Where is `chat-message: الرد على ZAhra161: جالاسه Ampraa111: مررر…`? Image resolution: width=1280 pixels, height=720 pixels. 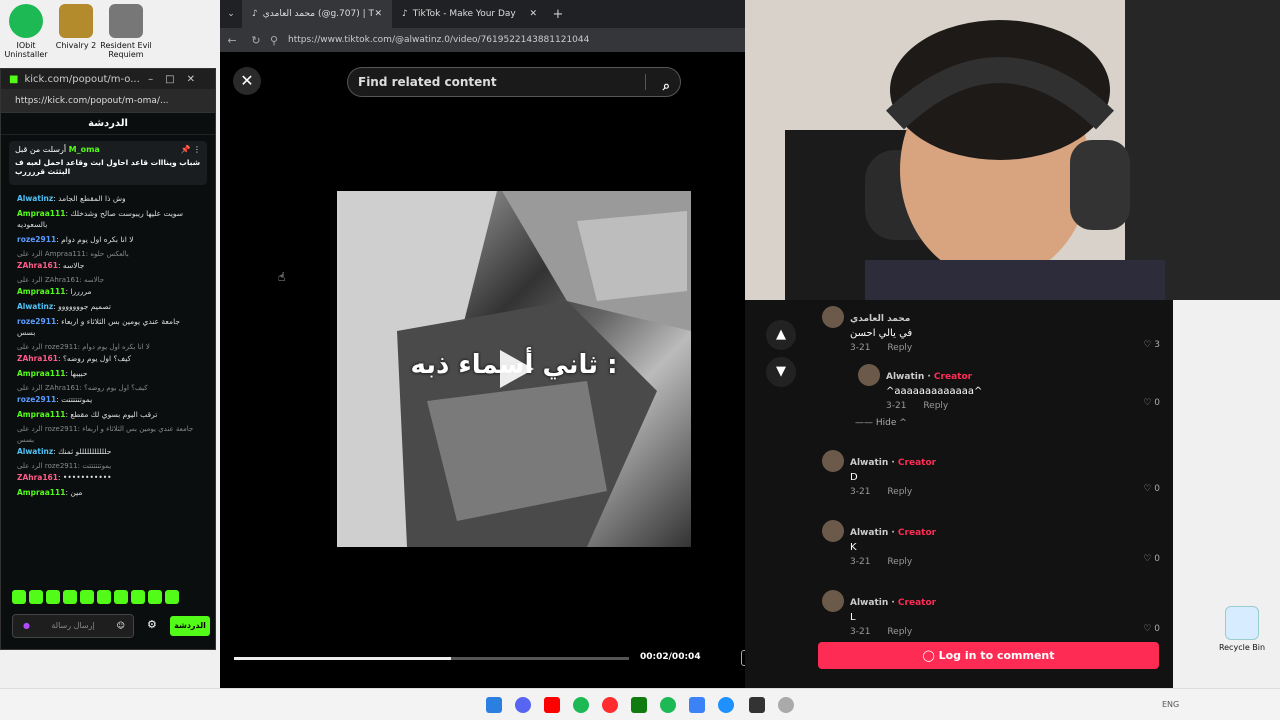 chat-message: الرد على ZAhra161: جالاسه Ampraa111: مررر… is located at coordinates (108, 286).